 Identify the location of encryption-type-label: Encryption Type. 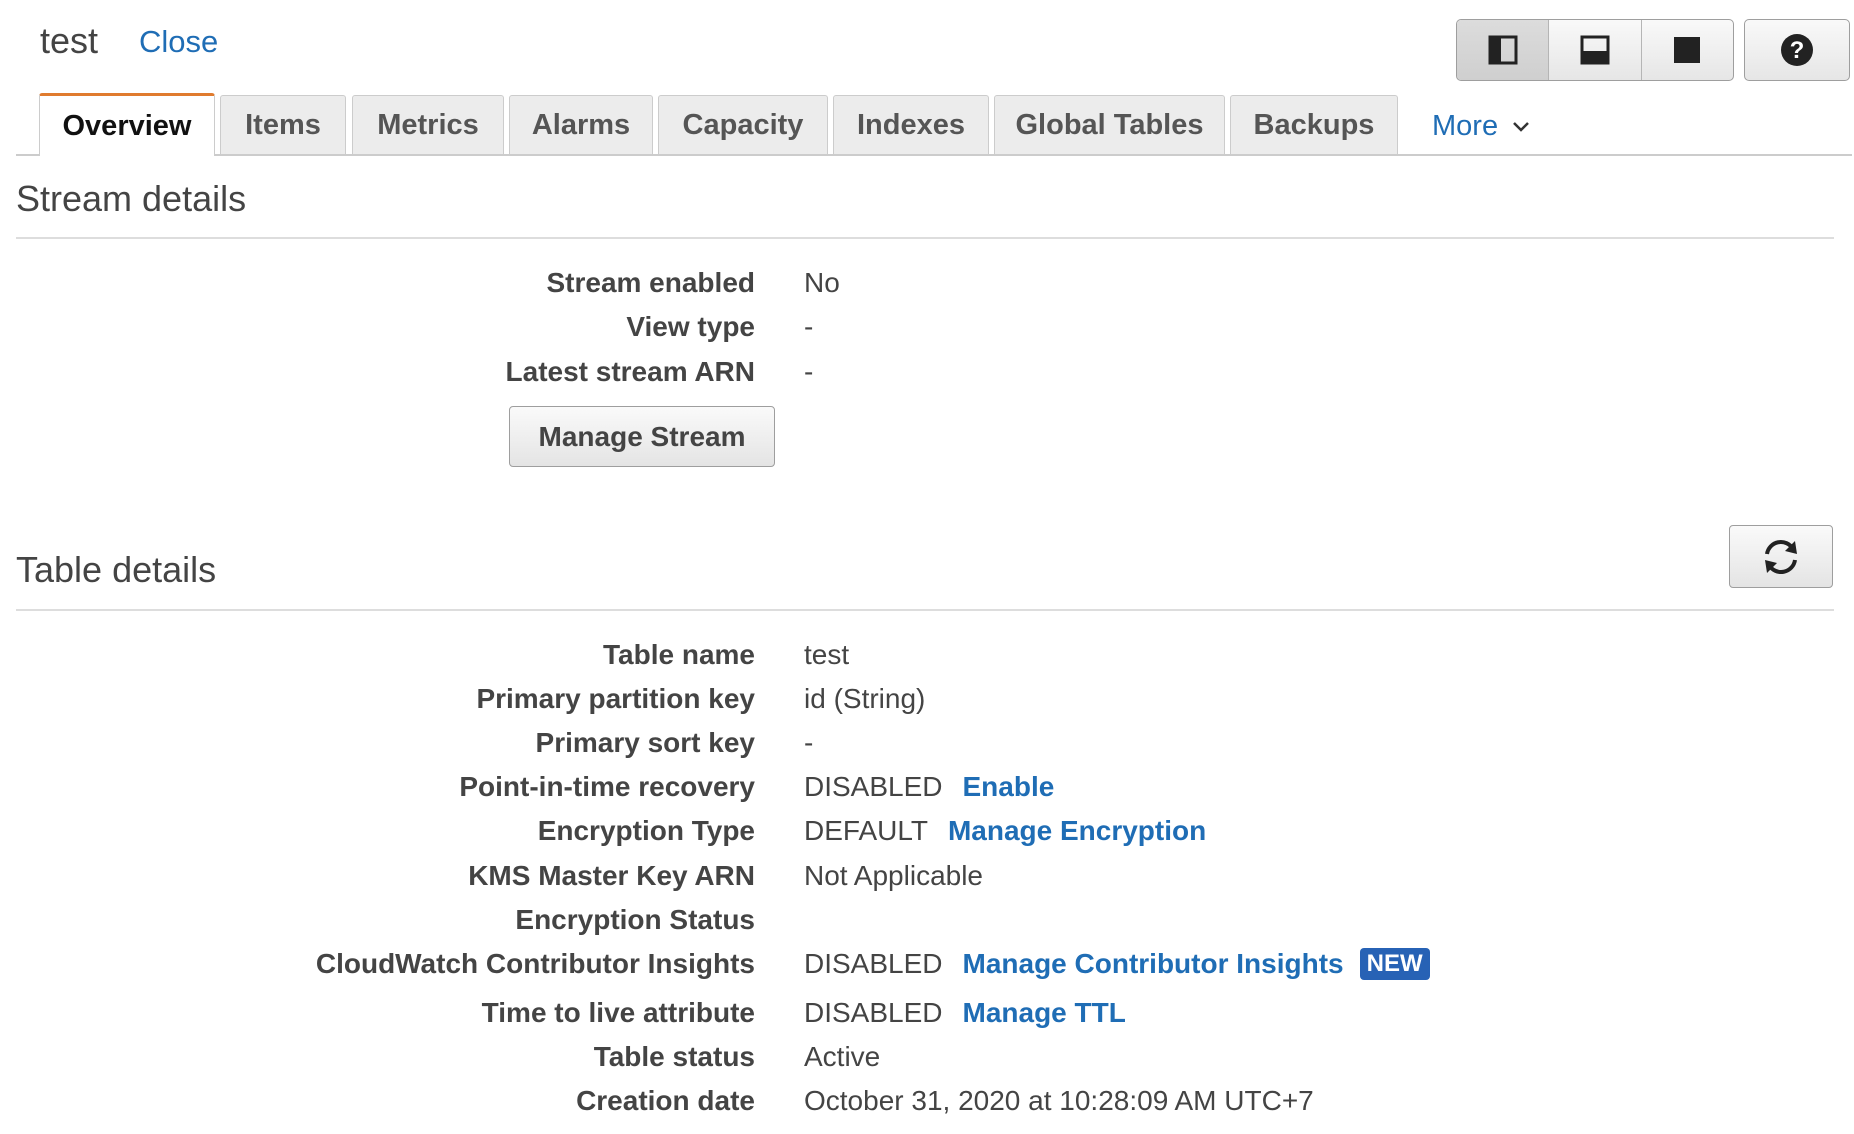
(646, 830).